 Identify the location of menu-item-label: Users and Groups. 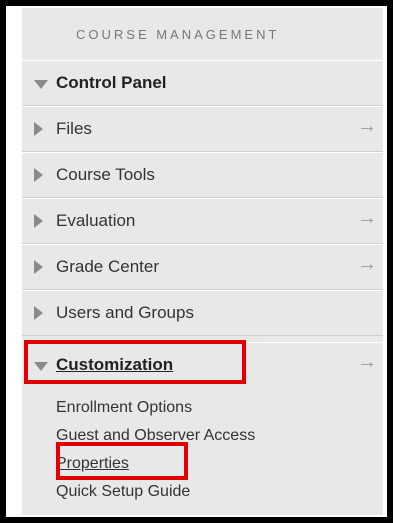
(125, 312).